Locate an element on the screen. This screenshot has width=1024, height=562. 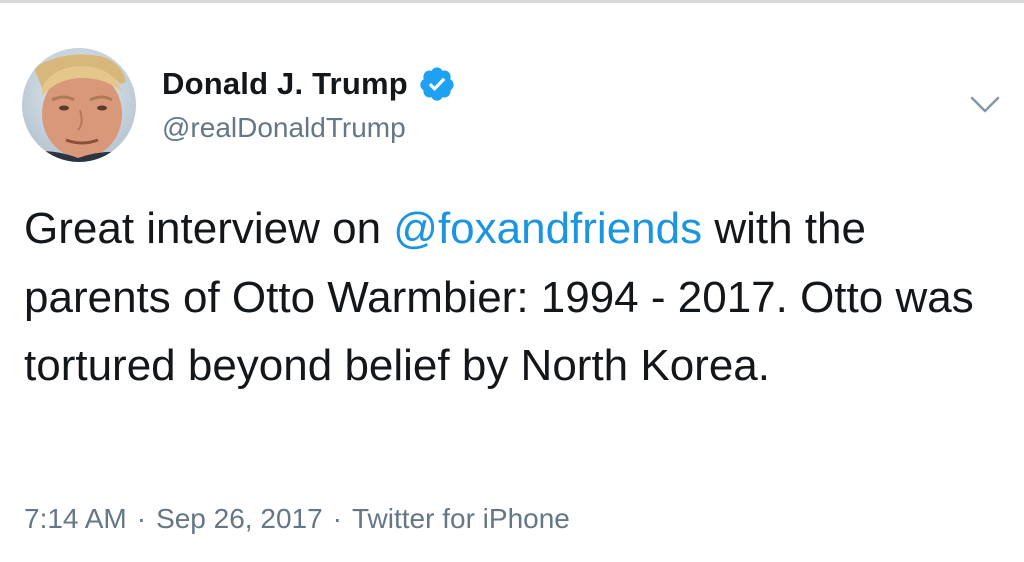
avatar-image is located at coordinates (79, 105).